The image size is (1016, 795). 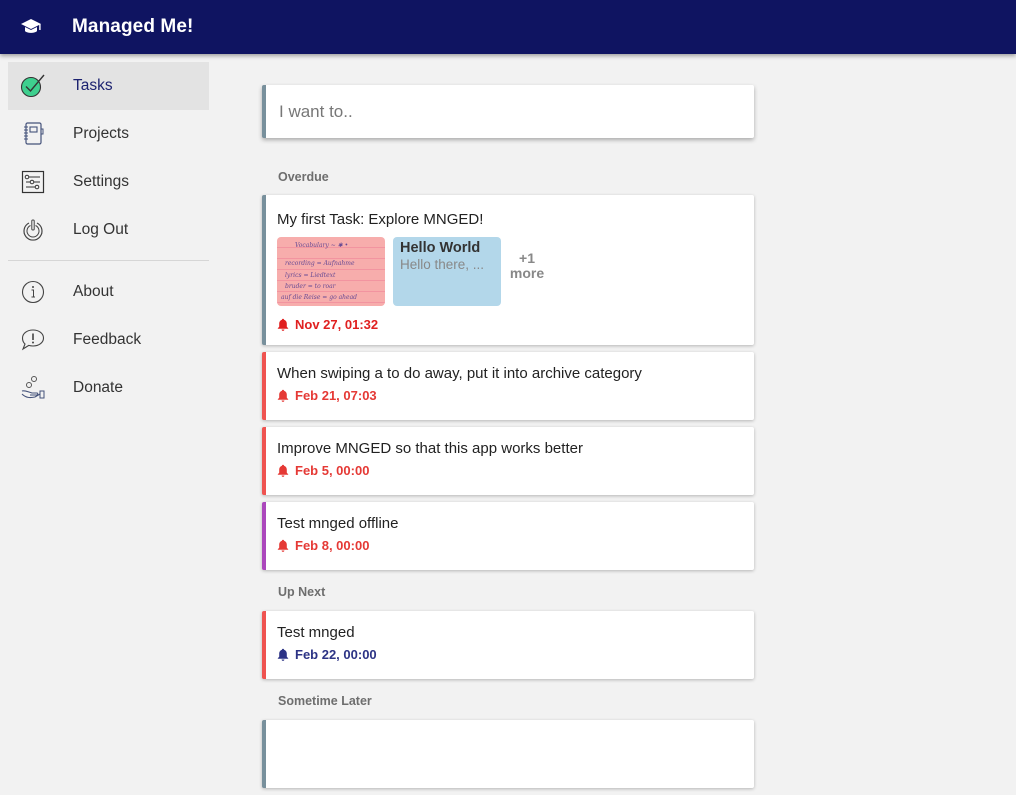 What do you see at coordinates (310, 286) in the screenshot?
I see `image-text: bruder = to roar` at bounding box center [310, 286].